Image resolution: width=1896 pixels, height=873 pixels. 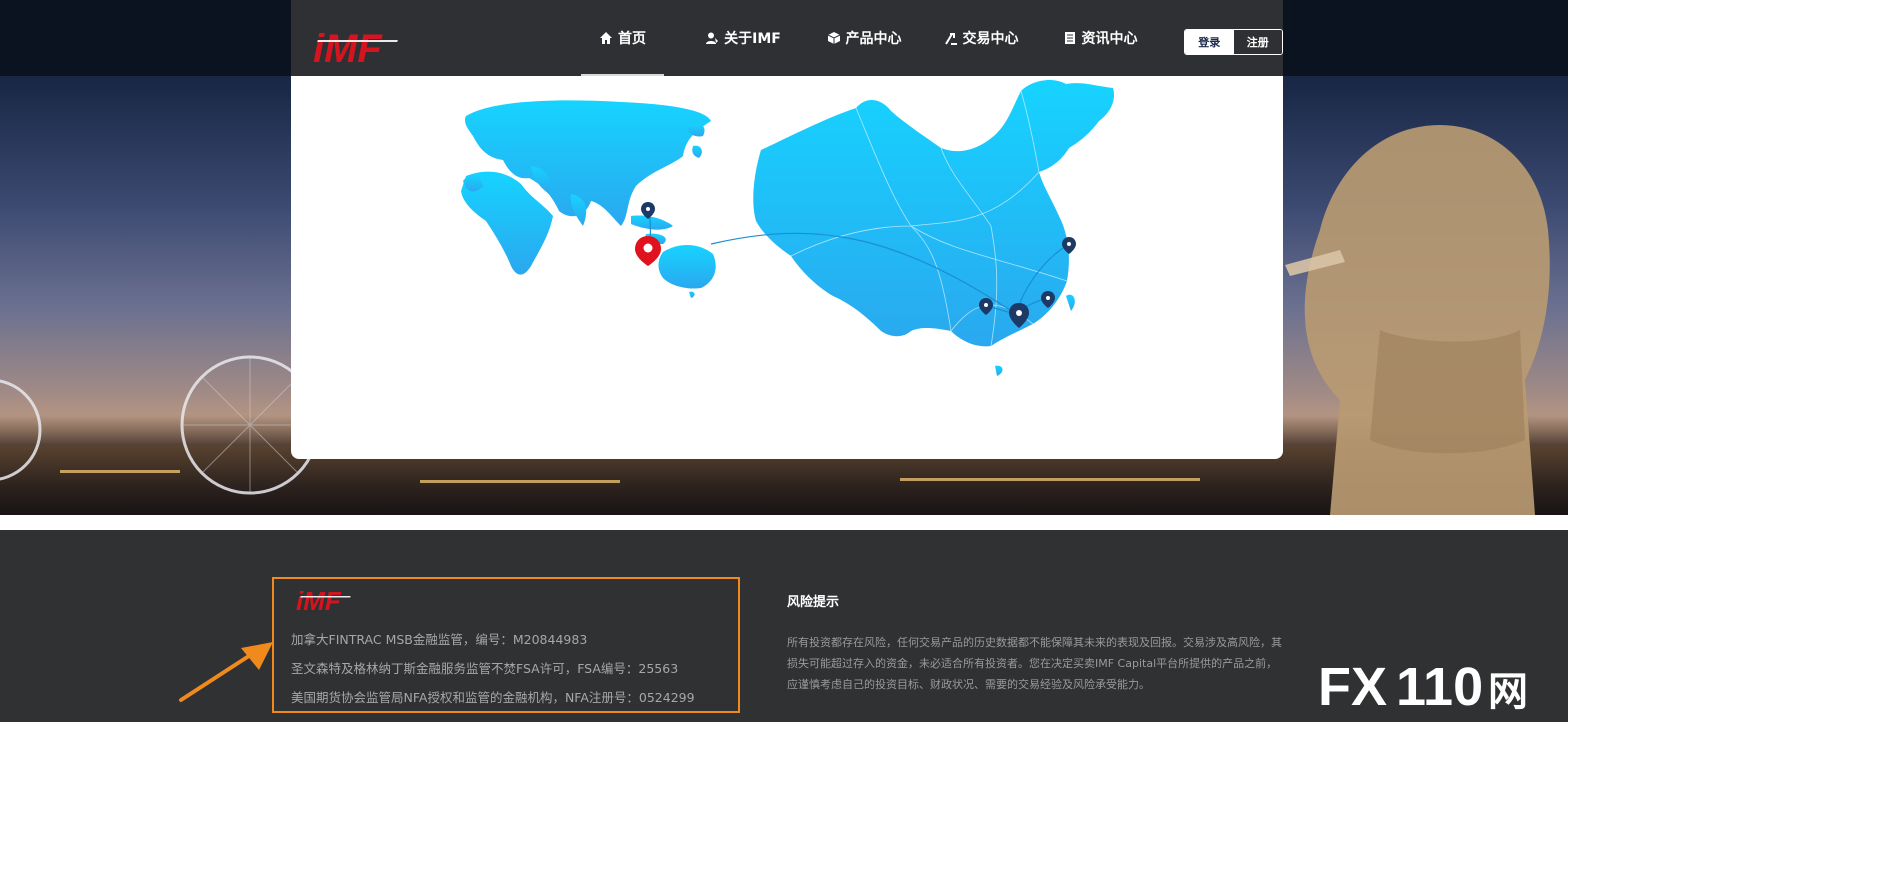 What do you see at coordinates (1069, 38) in the screenshot?
I see `document-icon` at bounding box center [1069, 38].